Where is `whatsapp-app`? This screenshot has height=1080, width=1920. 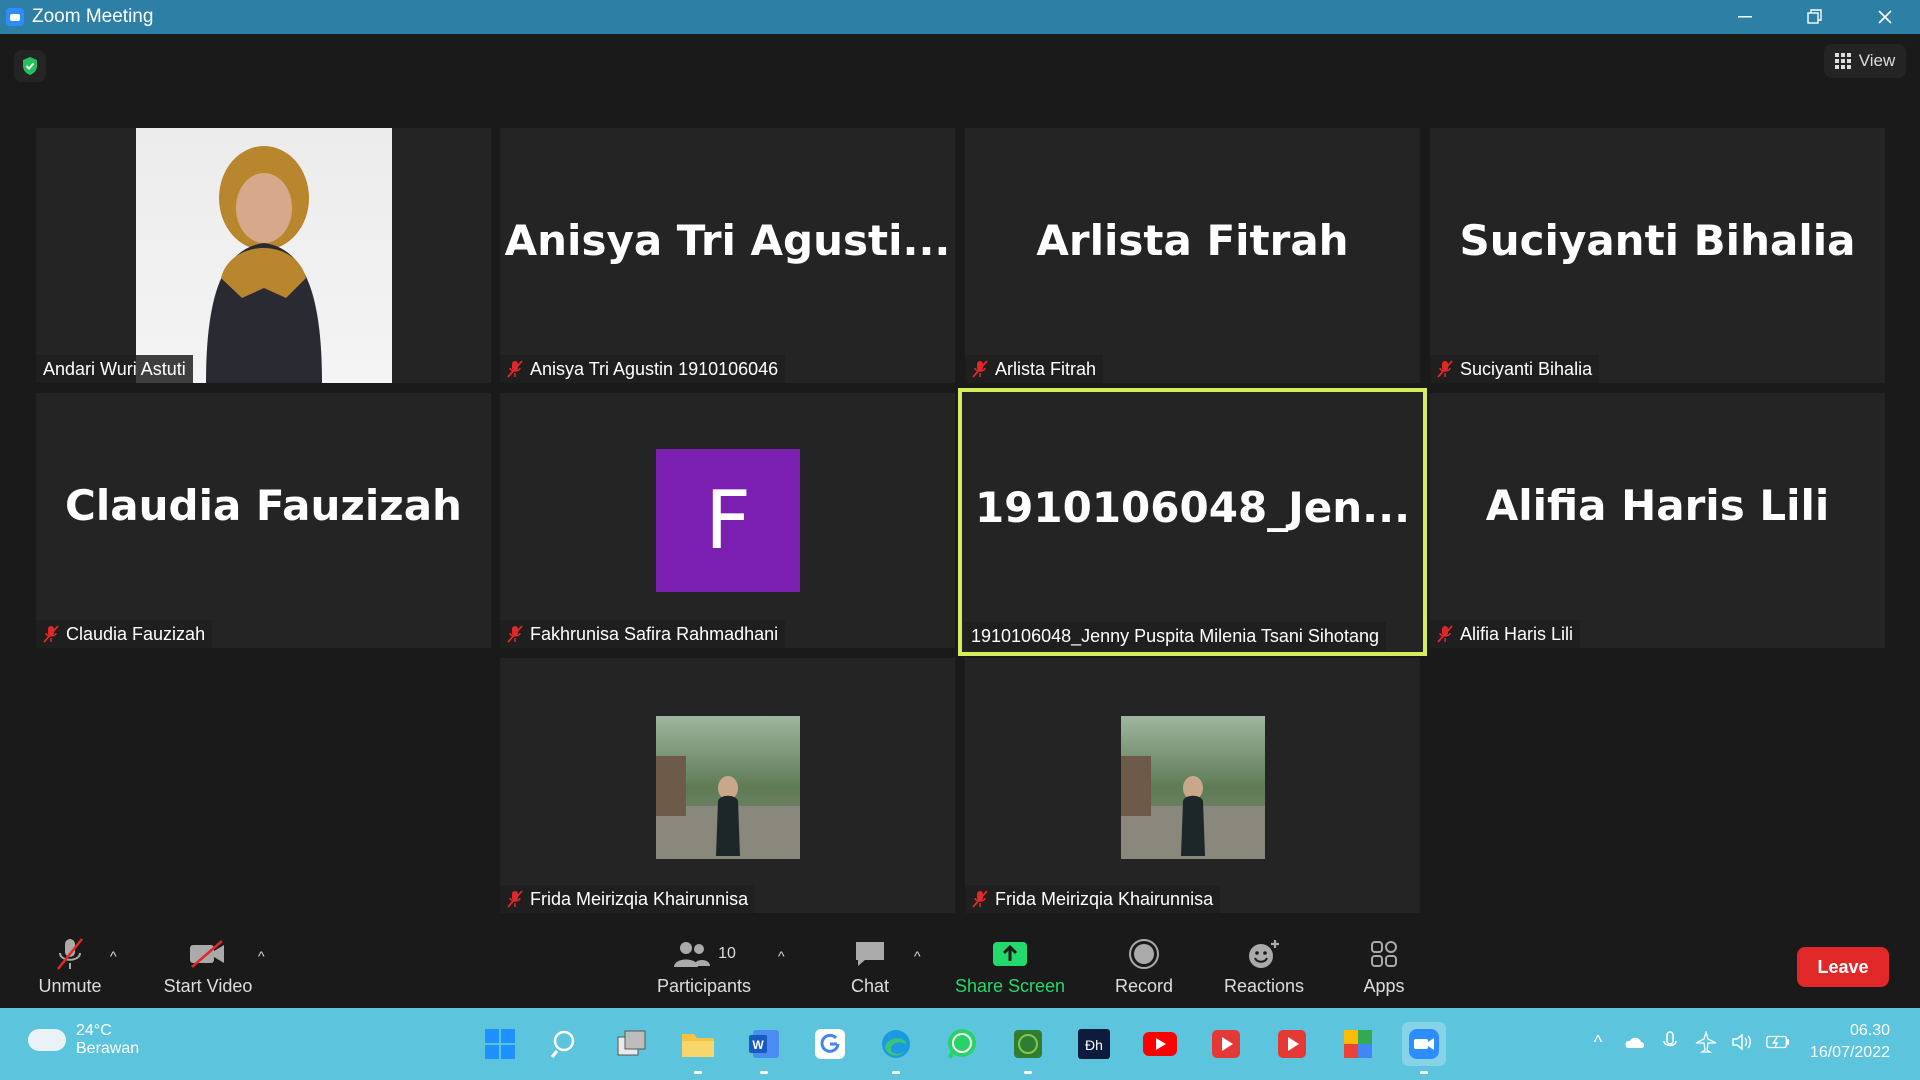 whatsapp-app is located at coordinates (962, 1044).